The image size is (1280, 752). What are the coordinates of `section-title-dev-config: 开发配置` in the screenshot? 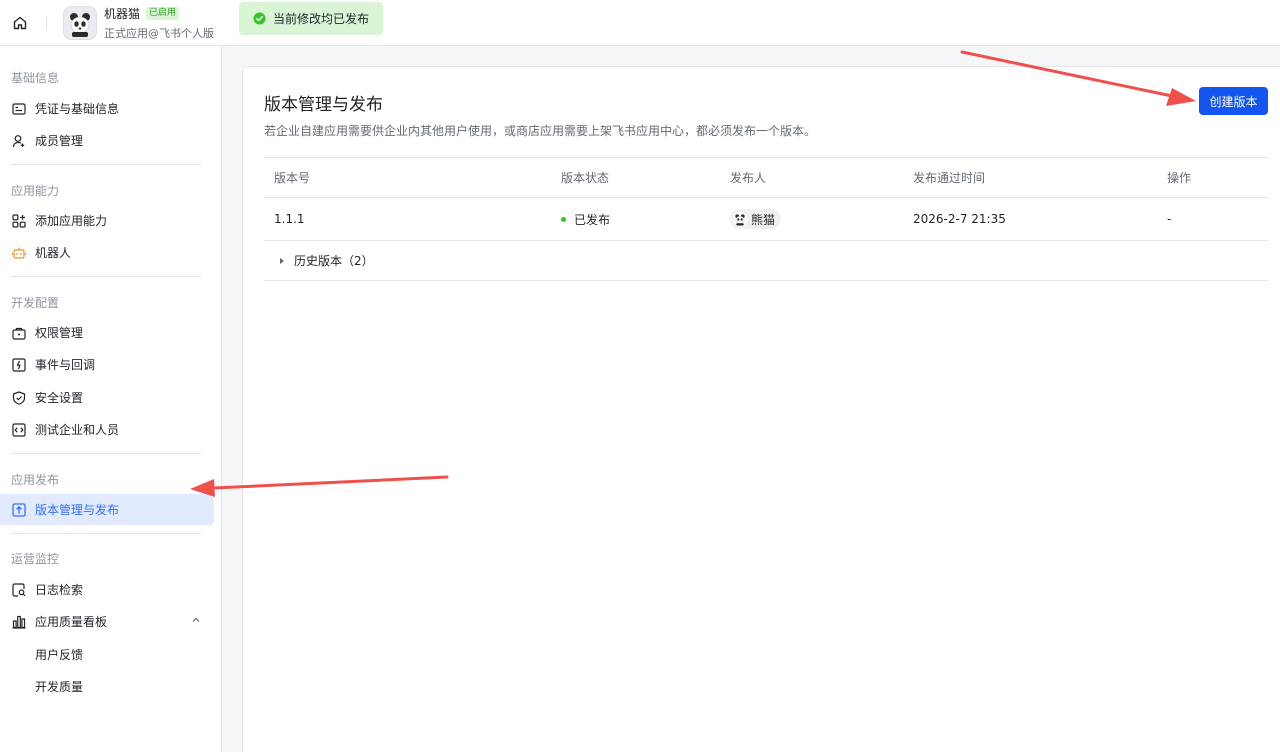 It's located at (35, 303).